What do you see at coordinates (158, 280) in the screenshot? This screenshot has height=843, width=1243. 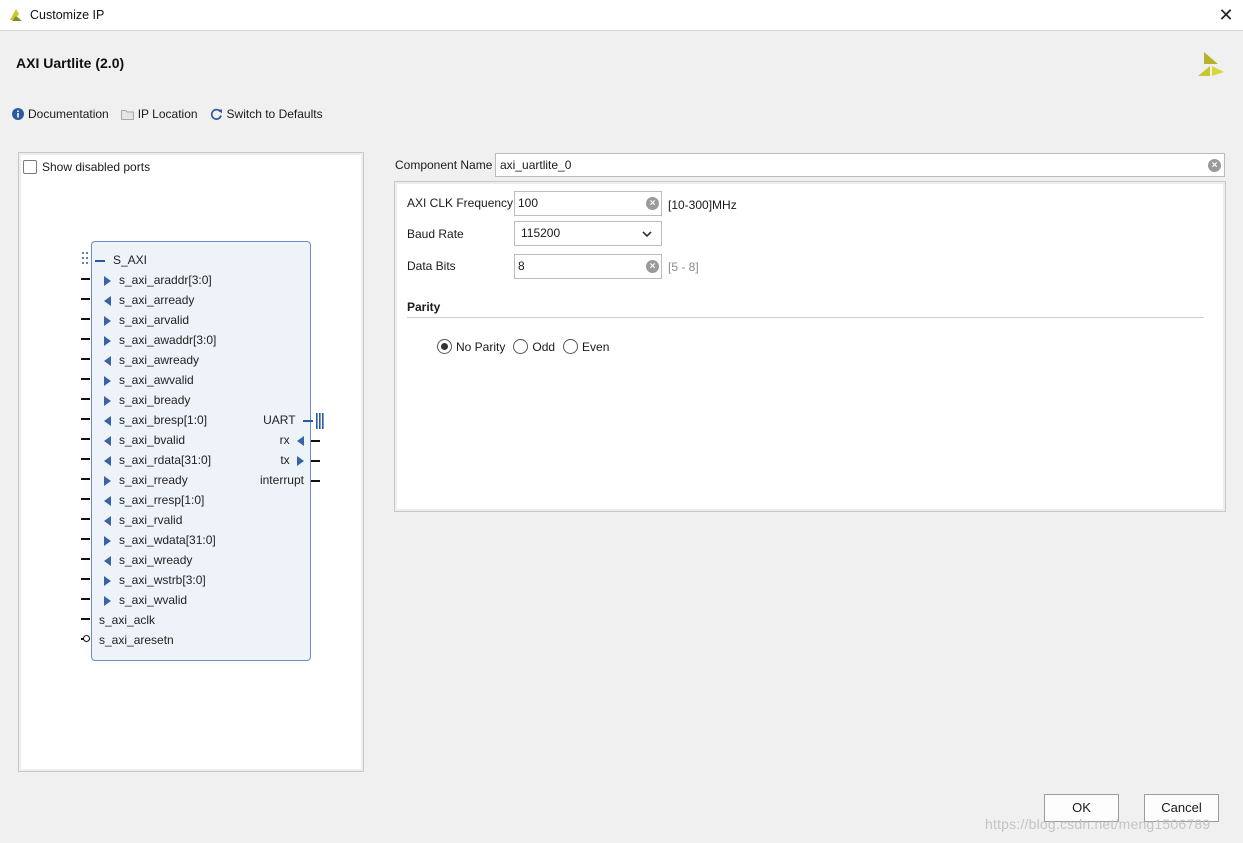 I see `port-s-axi-araddr30: s_axi_araddr[3:0]` at bounding box center [158, 280].